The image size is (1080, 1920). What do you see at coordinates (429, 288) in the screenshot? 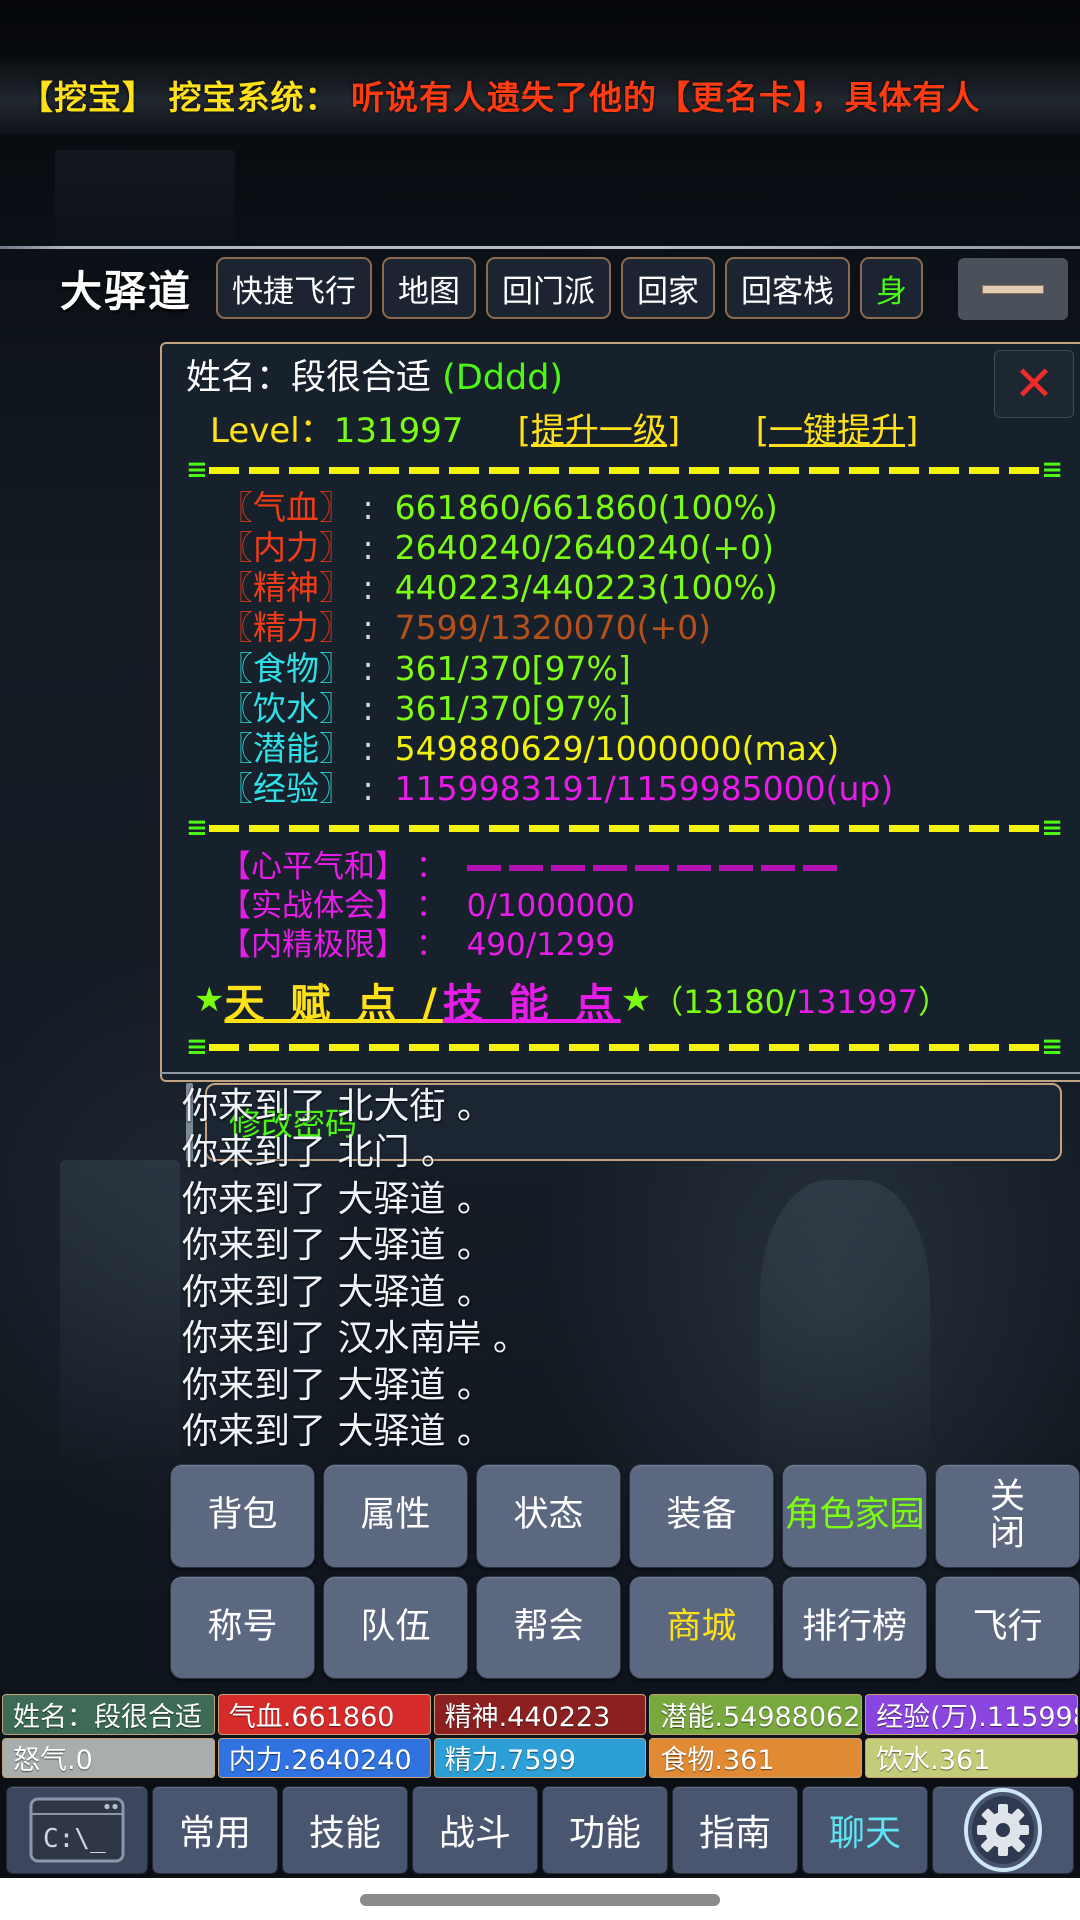
I see `nav-button-map: 地图` at bounding box center [429, 288].